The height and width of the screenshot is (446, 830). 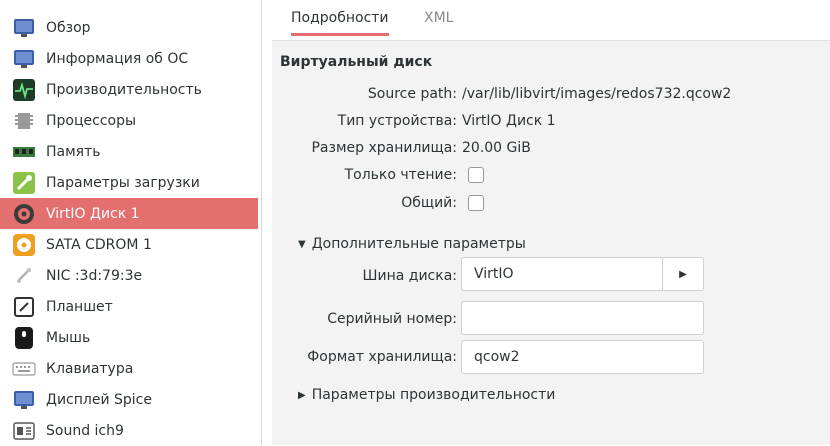 I want to click on sidebar-item-virtio-disk: VirtIO Диск 1, so click(x=129, y=213).